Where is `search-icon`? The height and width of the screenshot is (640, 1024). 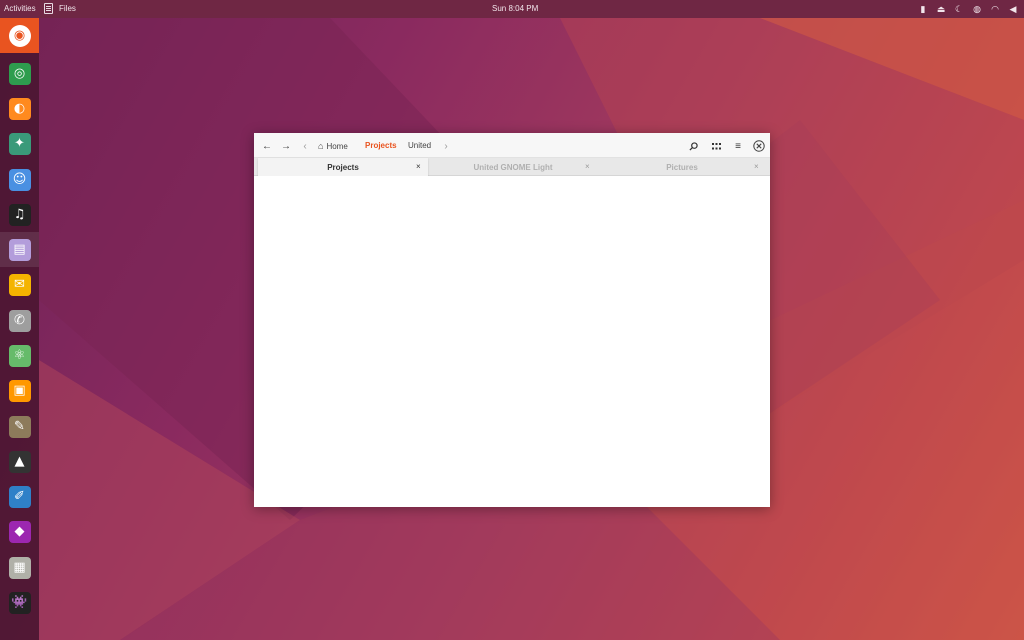
search-icon is located at coordinates (693, 146).